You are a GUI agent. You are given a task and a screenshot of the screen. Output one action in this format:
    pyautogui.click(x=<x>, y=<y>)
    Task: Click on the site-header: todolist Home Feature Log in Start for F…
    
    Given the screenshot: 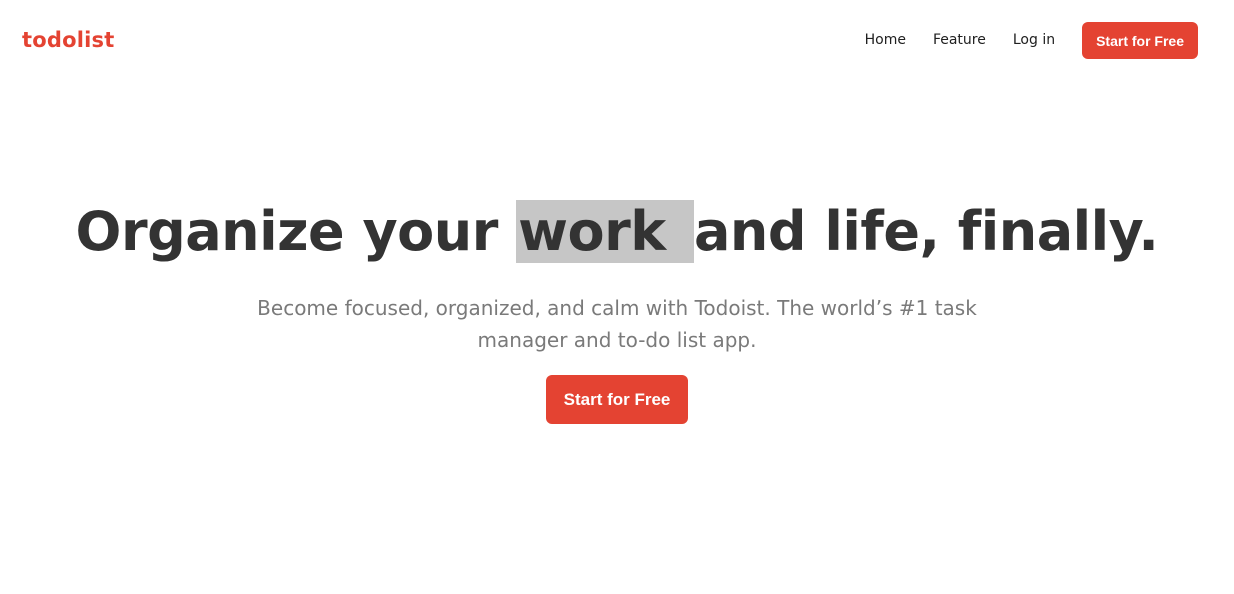 What is the action you would take?
    pyautogui.click(x=617, y=40)
    